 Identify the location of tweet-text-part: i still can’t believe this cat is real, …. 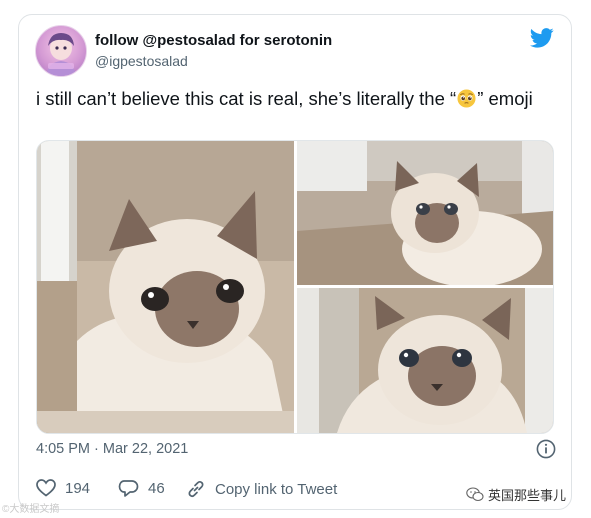
(246, 98).